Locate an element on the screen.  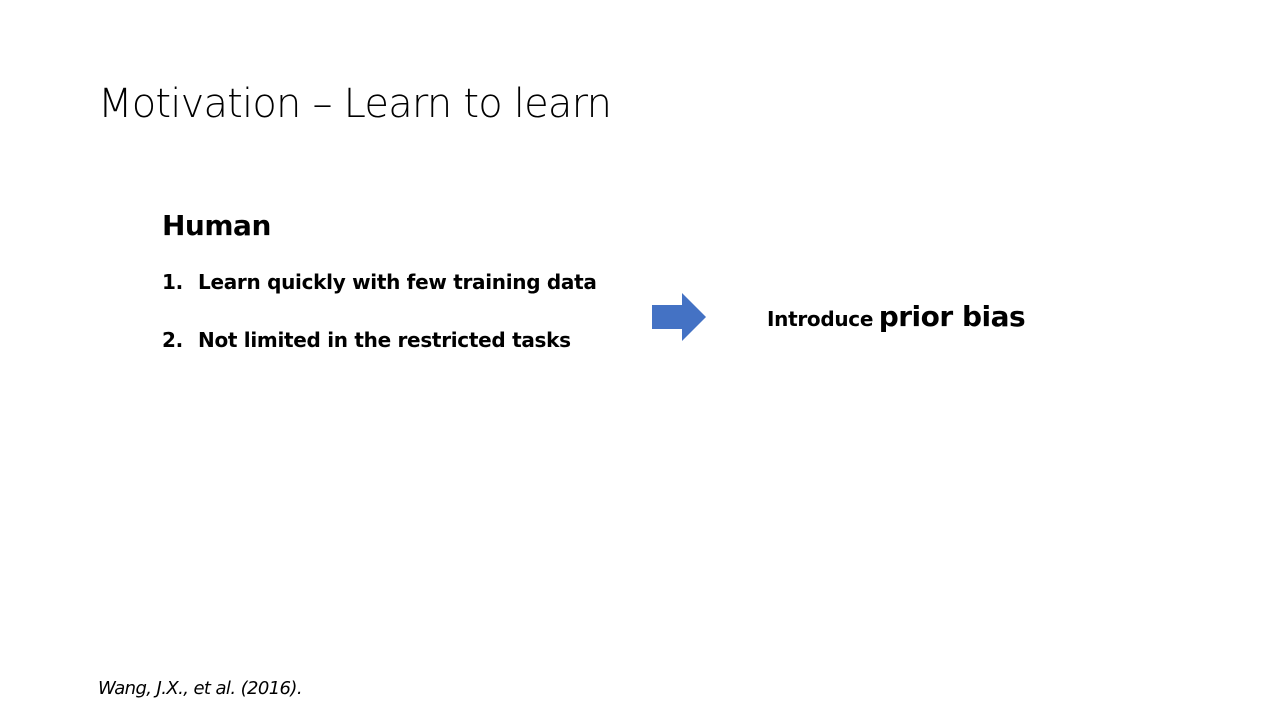
list-item-text: Learn quickly with few training data is located at coordinates (397, 282).